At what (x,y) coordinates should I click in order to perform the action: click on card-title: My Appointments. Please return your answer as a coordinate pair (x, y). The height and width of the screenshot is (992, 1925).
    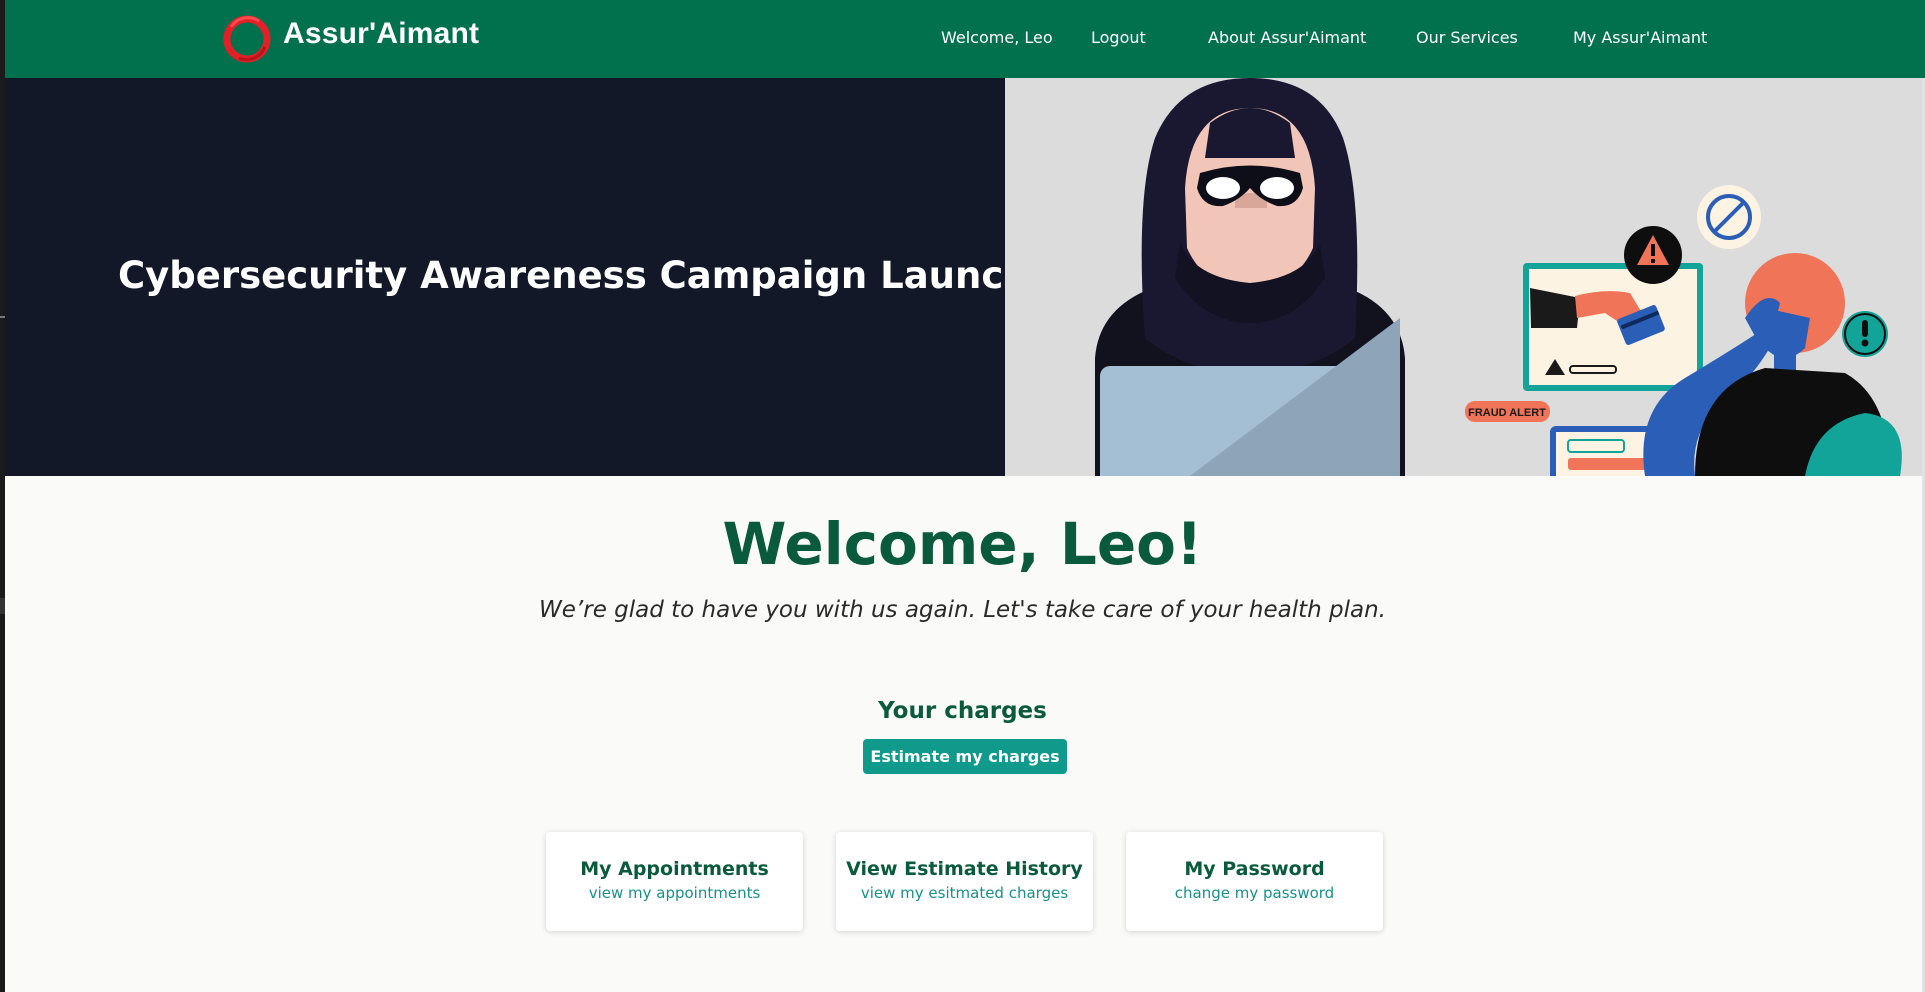
    Looking at the image, I should click on (674, 869).